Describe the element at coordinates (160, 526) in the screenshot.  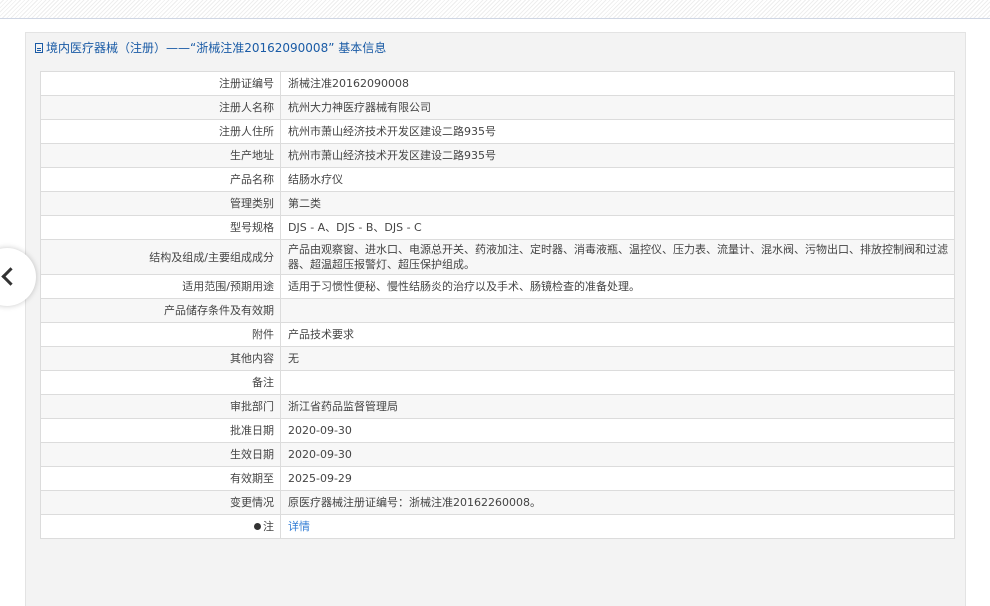
I see `note-label-cell: 注` at that location.